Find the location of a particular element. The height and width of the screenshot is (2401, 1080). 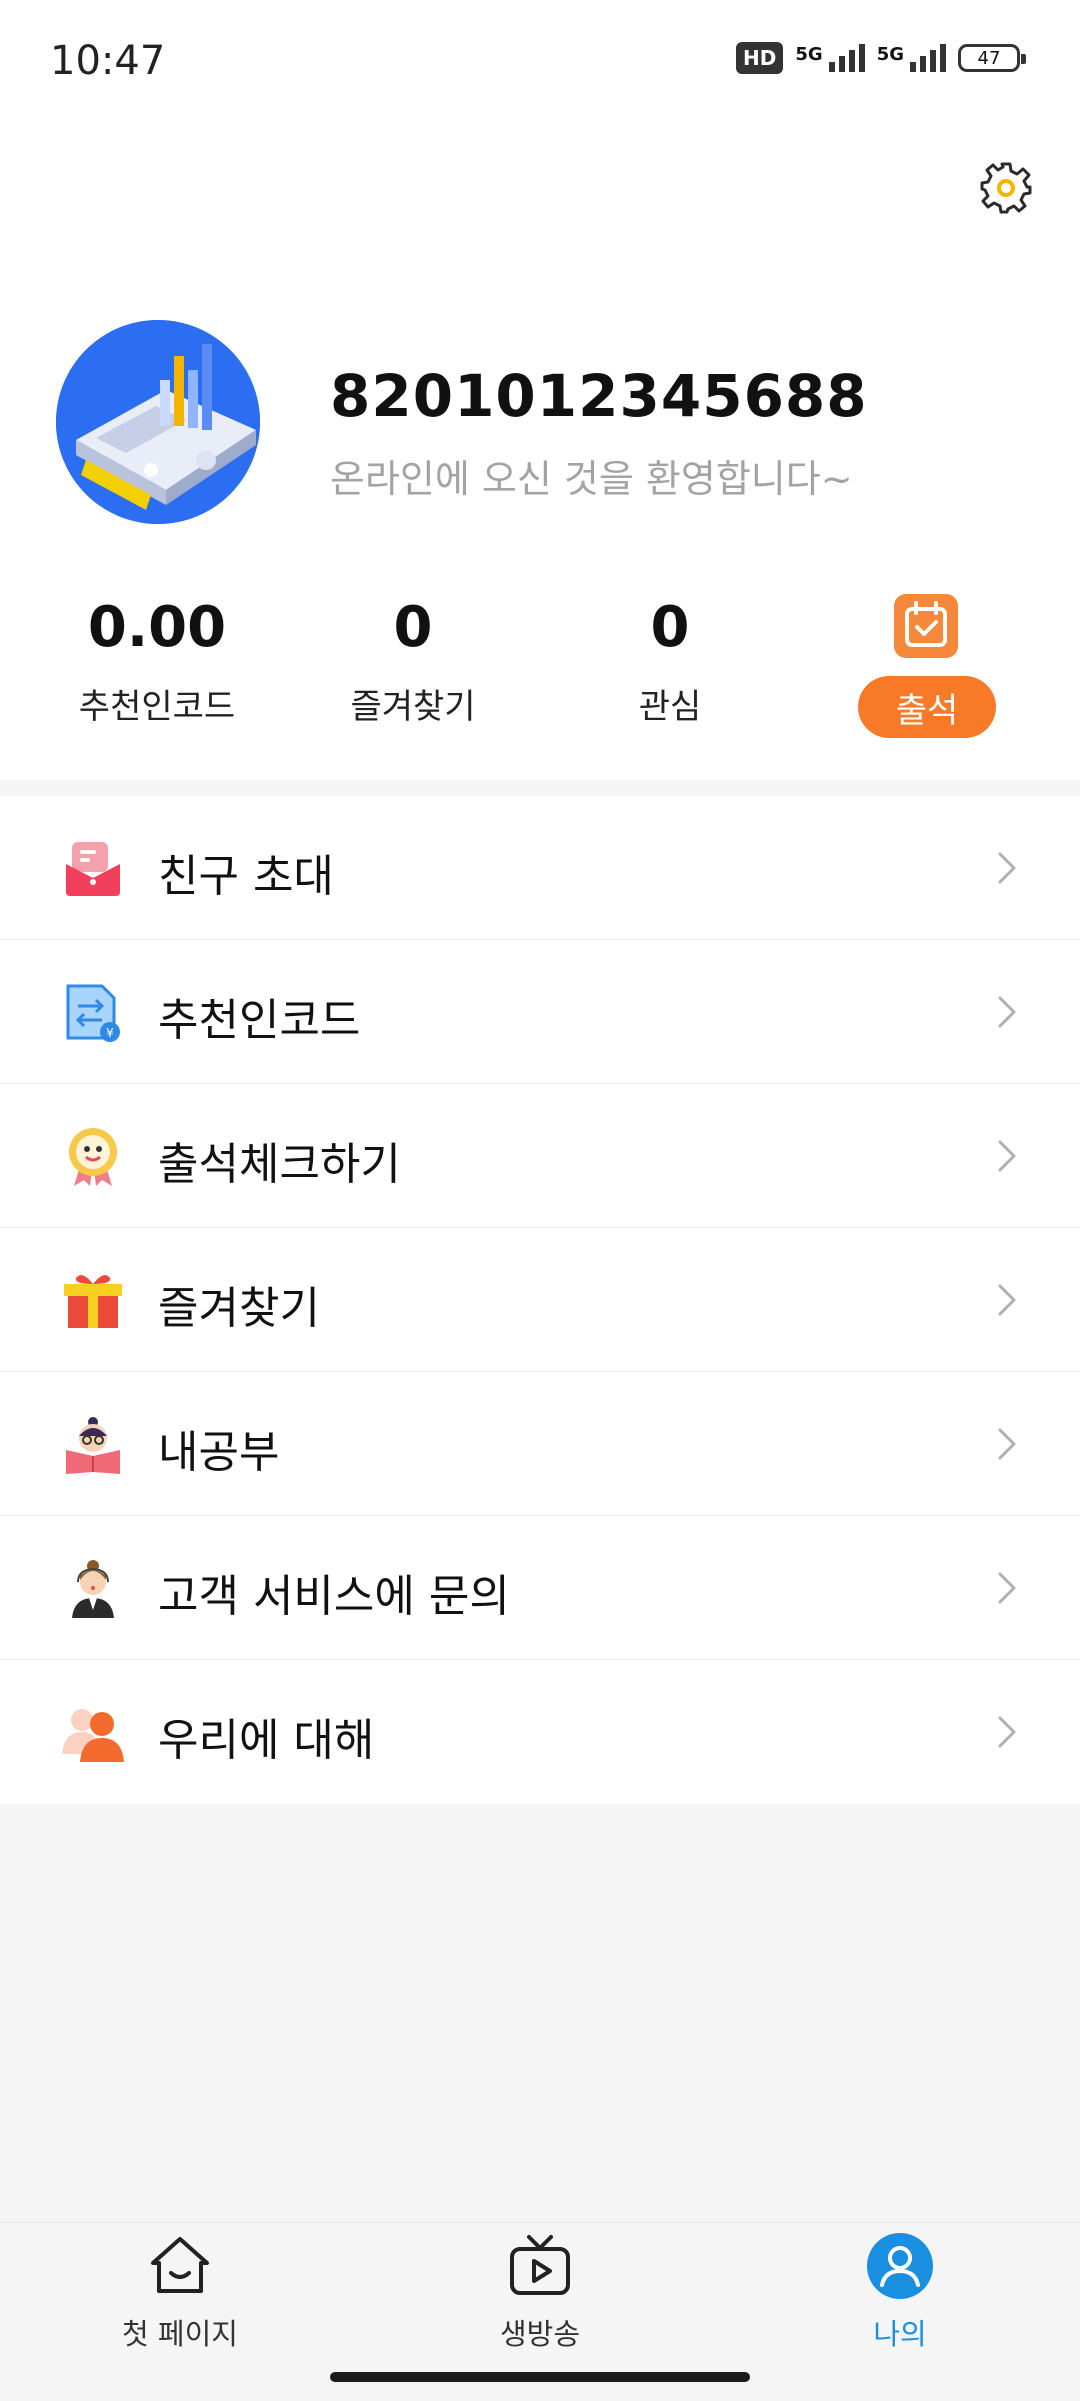

gift-box-icon is located at coordinates (93, 1301).